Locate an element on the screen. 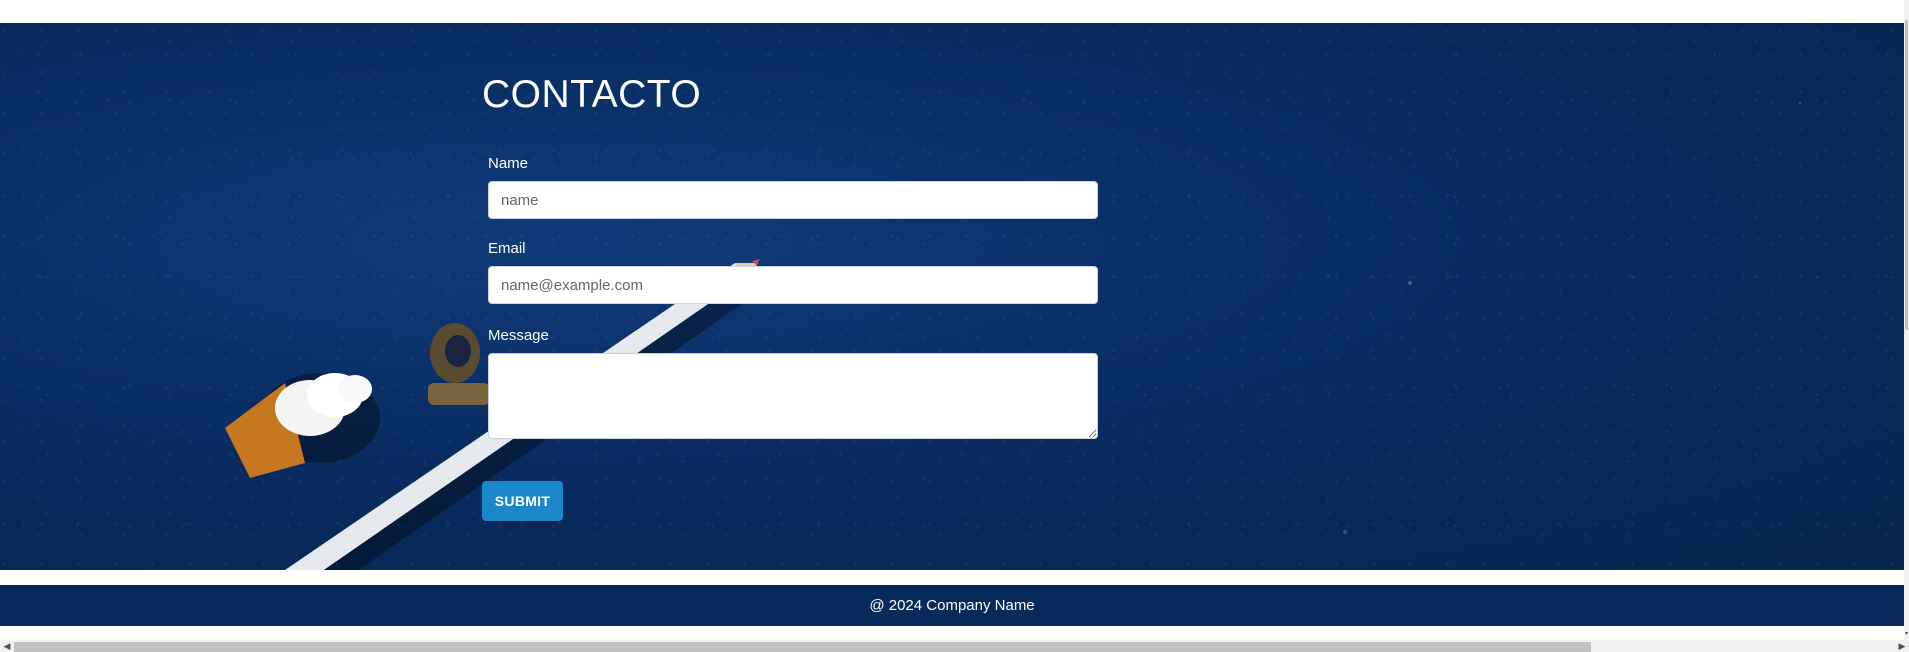 This screenshot has width=1909, height=652. footer-copyright: @ 2024 Company Name is located at coordinates (952, 605).